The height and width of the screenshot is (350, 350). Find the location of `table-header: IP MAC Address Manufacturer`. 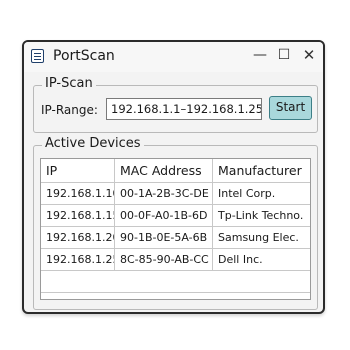

table-header: IP MAC Address Manufacturer is located at coordinates (175, 171).